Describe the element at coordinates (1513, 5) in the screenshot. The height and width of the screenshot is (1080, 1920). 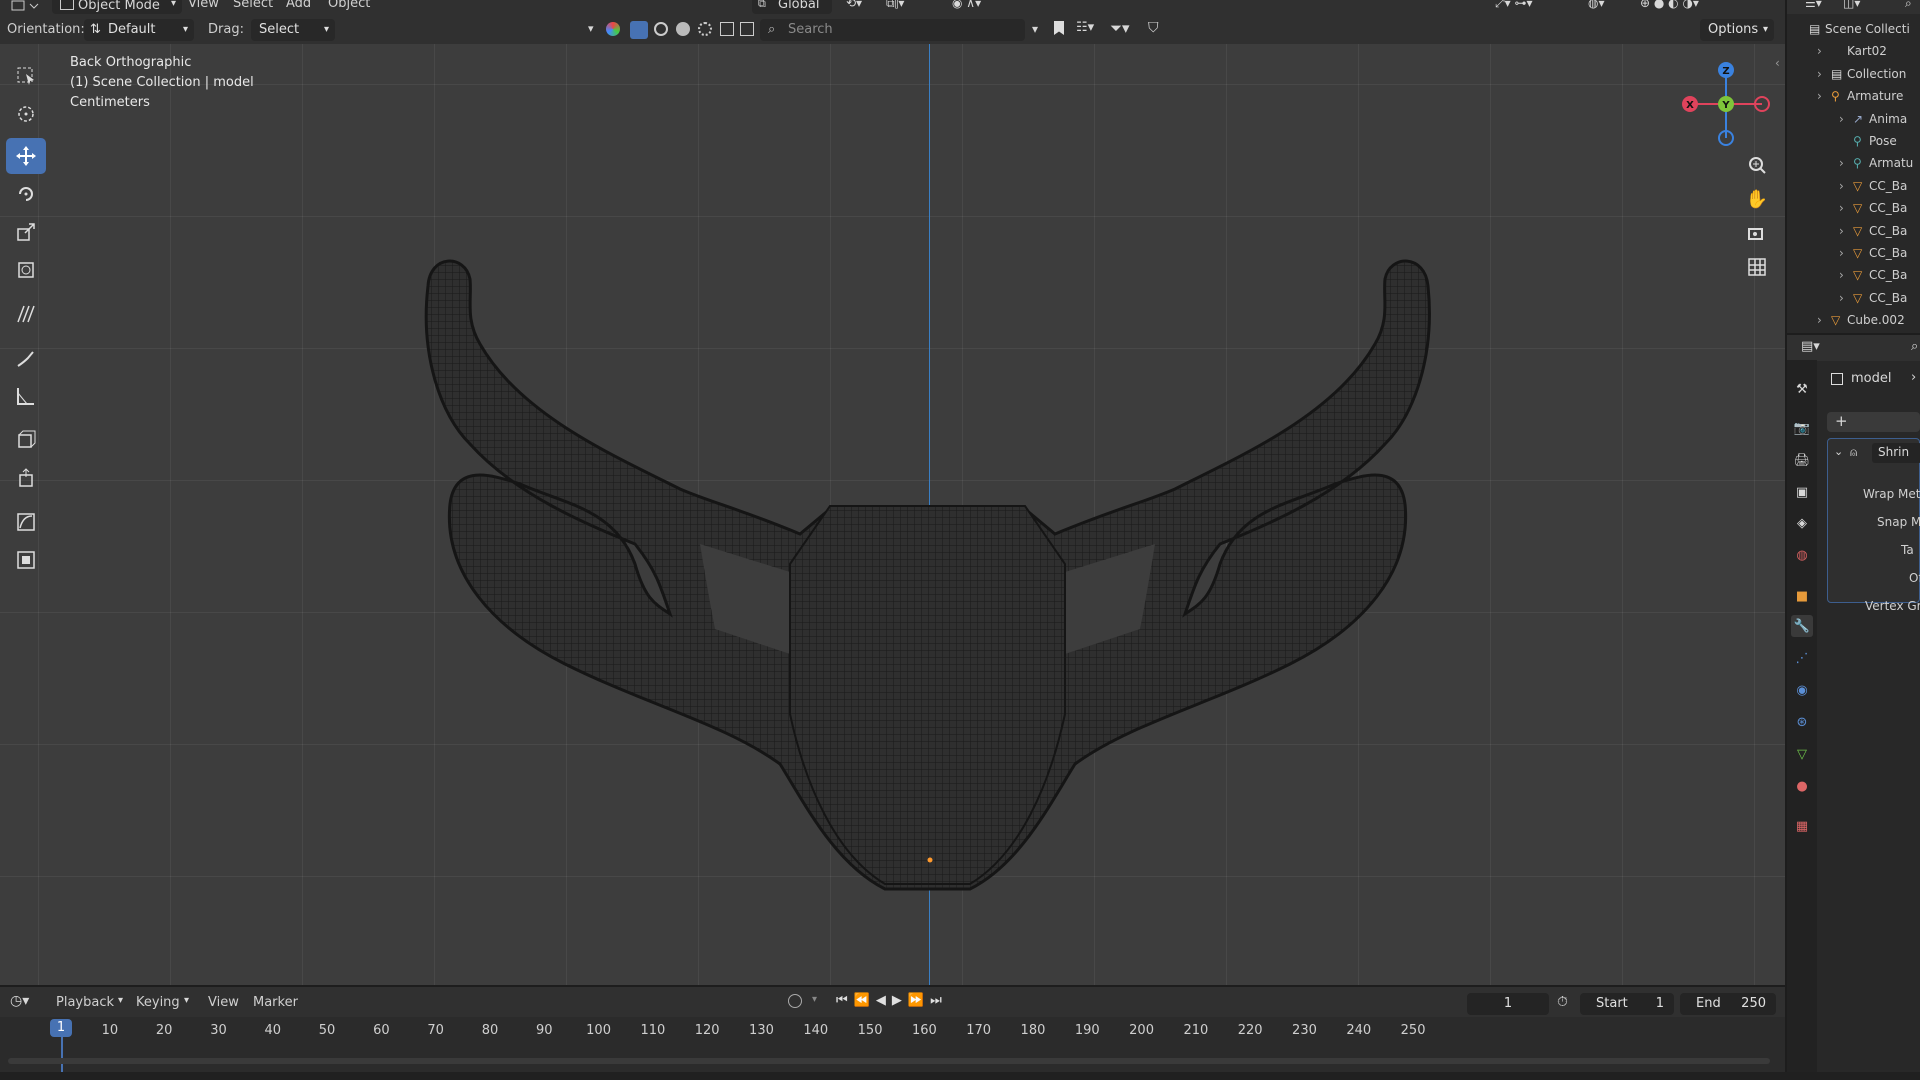
I see `gizmo-toggle-icon: ⤢▾ ⊶▾` at that location.